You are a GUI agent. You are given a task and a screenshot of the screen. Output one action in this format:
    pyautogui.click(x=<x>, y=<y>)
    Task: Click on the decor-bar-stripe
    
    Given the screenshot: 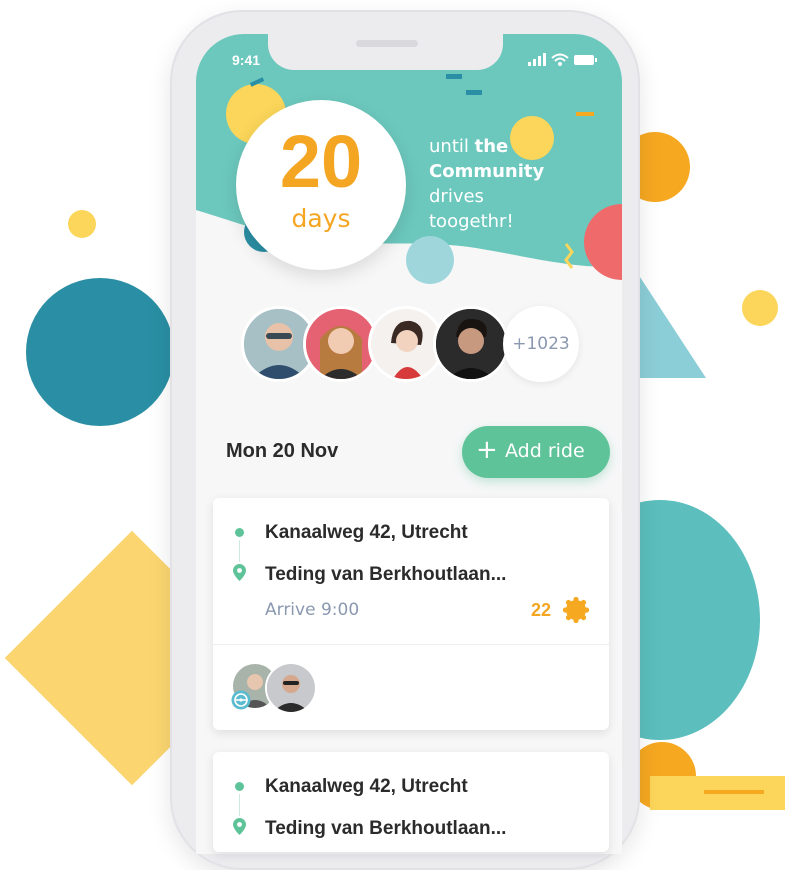 What is the action you would take?
    pyautogui.click(x=734, y=792)
    